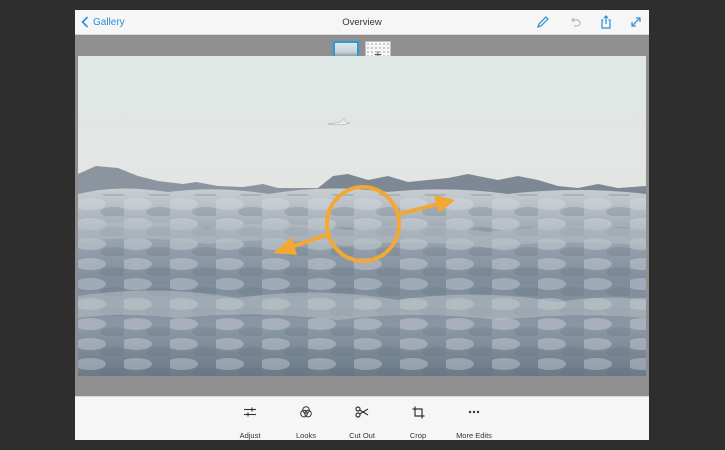 The image size is (725, 450). Describe the element at coordinates (474, 422) in the screenshot. I see `more-edits-button: More Edits` at that location.